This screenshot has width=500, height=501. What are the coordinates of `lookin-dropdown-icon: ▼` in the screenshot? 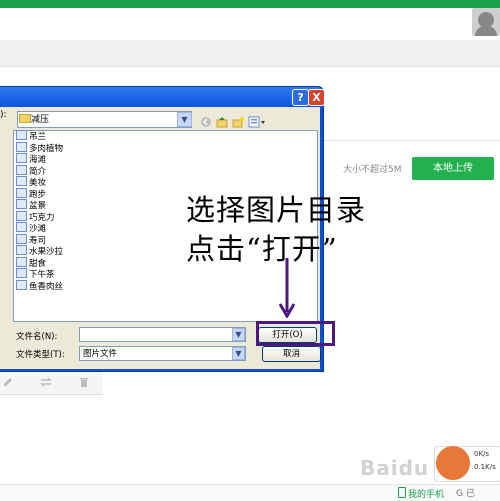 It's located at (184, 119).